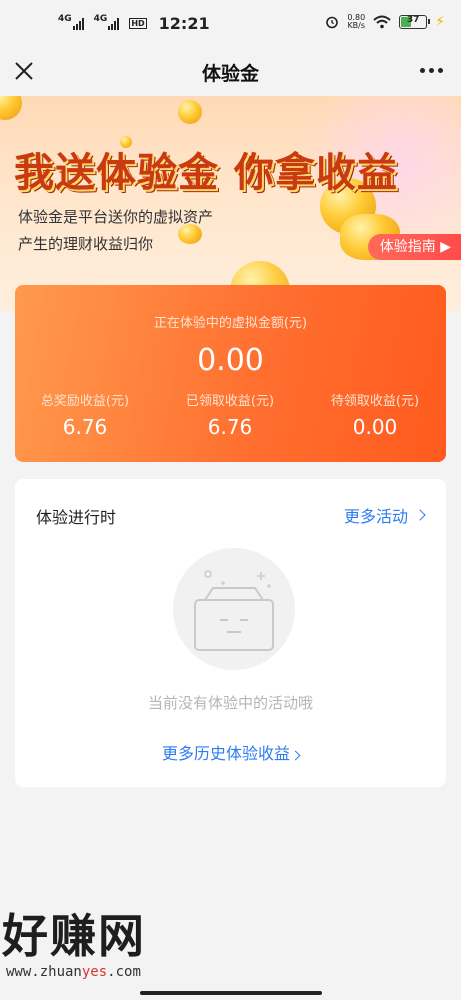 The width and height of the screenshot is (461, 1000). What do you see at coordinates (225, 753) in the screenshot?
I see `history-earnings-label: 更多历史体验收益` at bounding box center [225, 753].